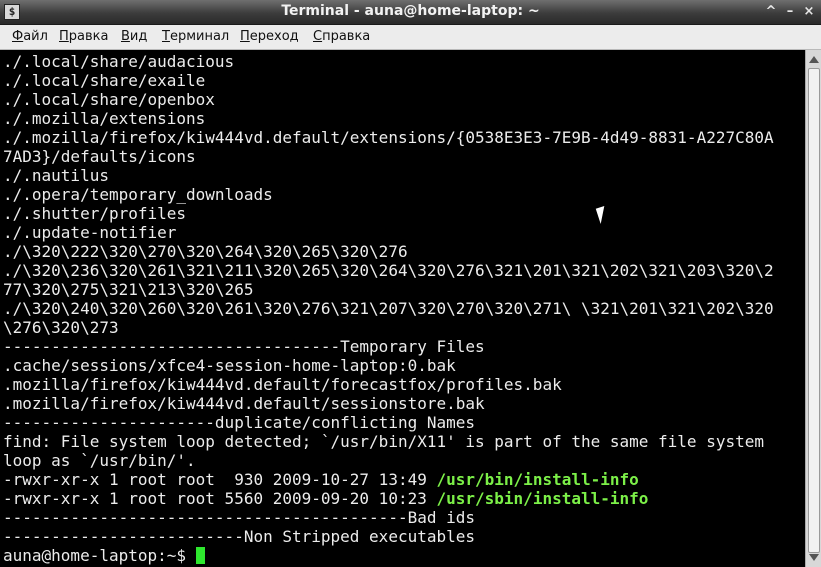 This screenshot has width=821, height=567. What do you see at coordinates (809, 12) in the screenshot?
I see `close-button: ×` at bounding box center [809, 12].